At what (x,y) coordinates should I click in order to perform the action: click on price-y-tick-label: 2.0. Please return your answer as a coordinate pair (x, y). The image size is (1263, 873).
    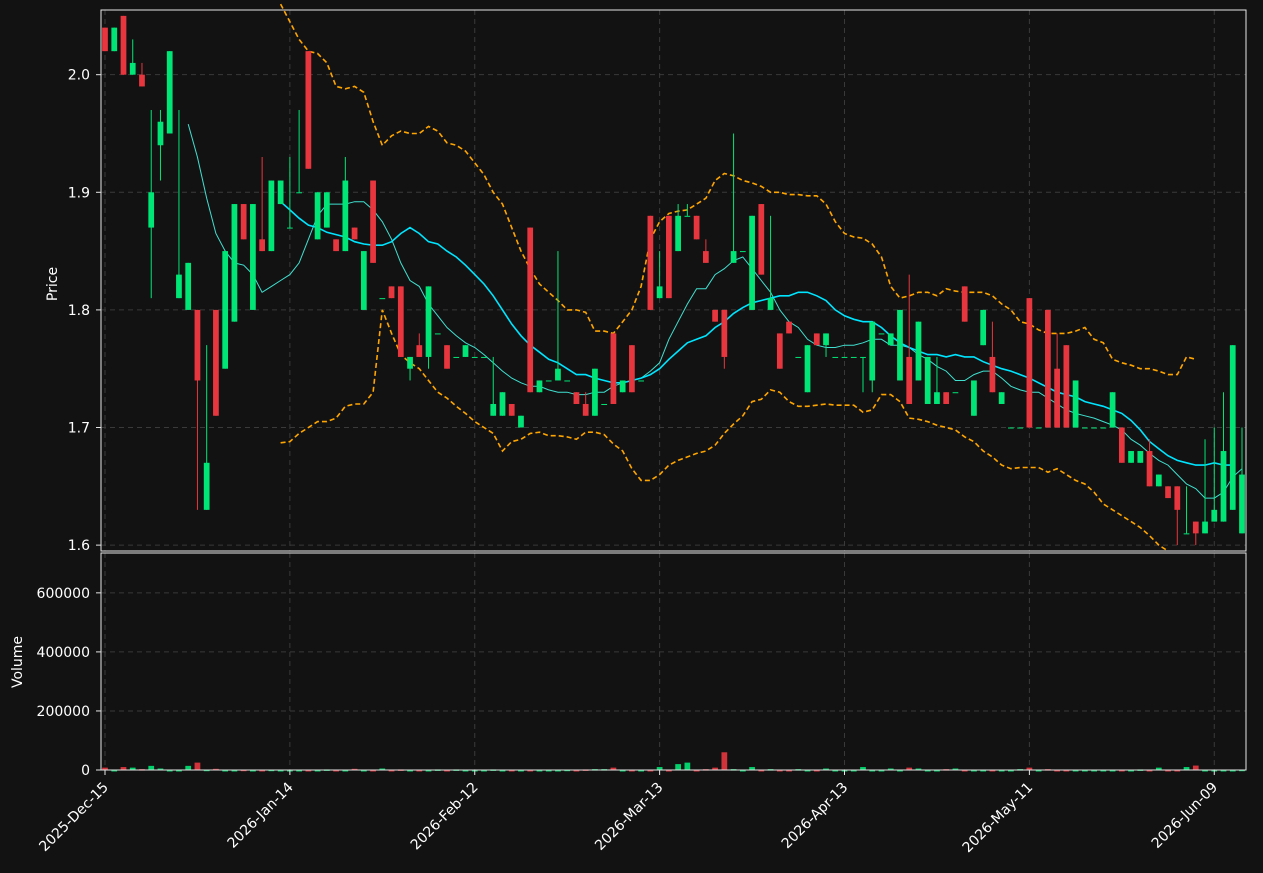
    Looking at the image, I should click on (79, 76).